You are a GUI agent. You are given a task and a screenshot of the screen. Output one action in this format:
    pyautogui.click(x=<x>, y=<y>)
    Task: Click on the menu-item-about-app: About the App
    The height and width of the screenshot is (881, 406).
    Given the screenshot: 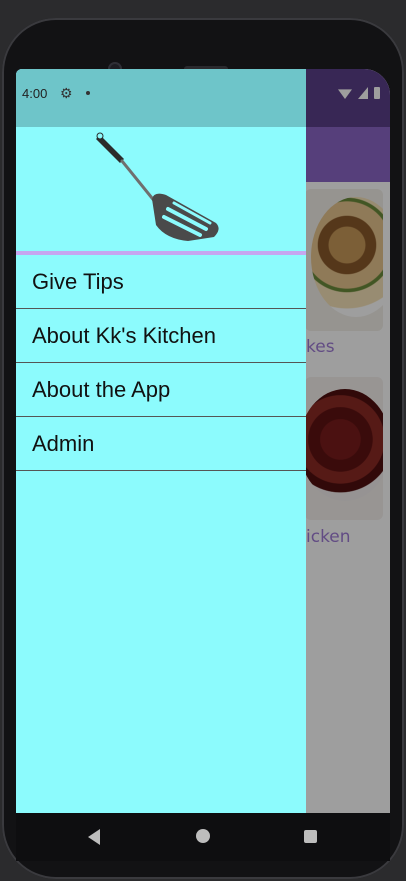 What is the action you would take?
    pyautogui.click(x=161, y=390)
    